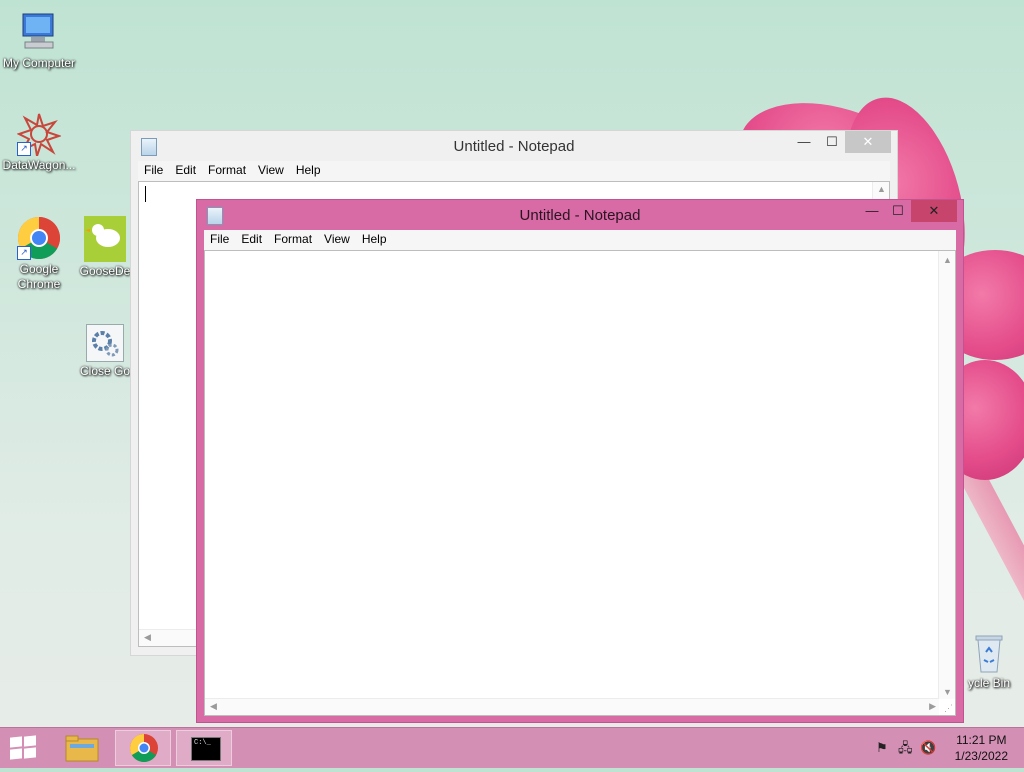  What do you see at coordinates (39, 63) in the screenshot?
I see `desktop-icon-label: My Computer` at bounding box center [39, 63].